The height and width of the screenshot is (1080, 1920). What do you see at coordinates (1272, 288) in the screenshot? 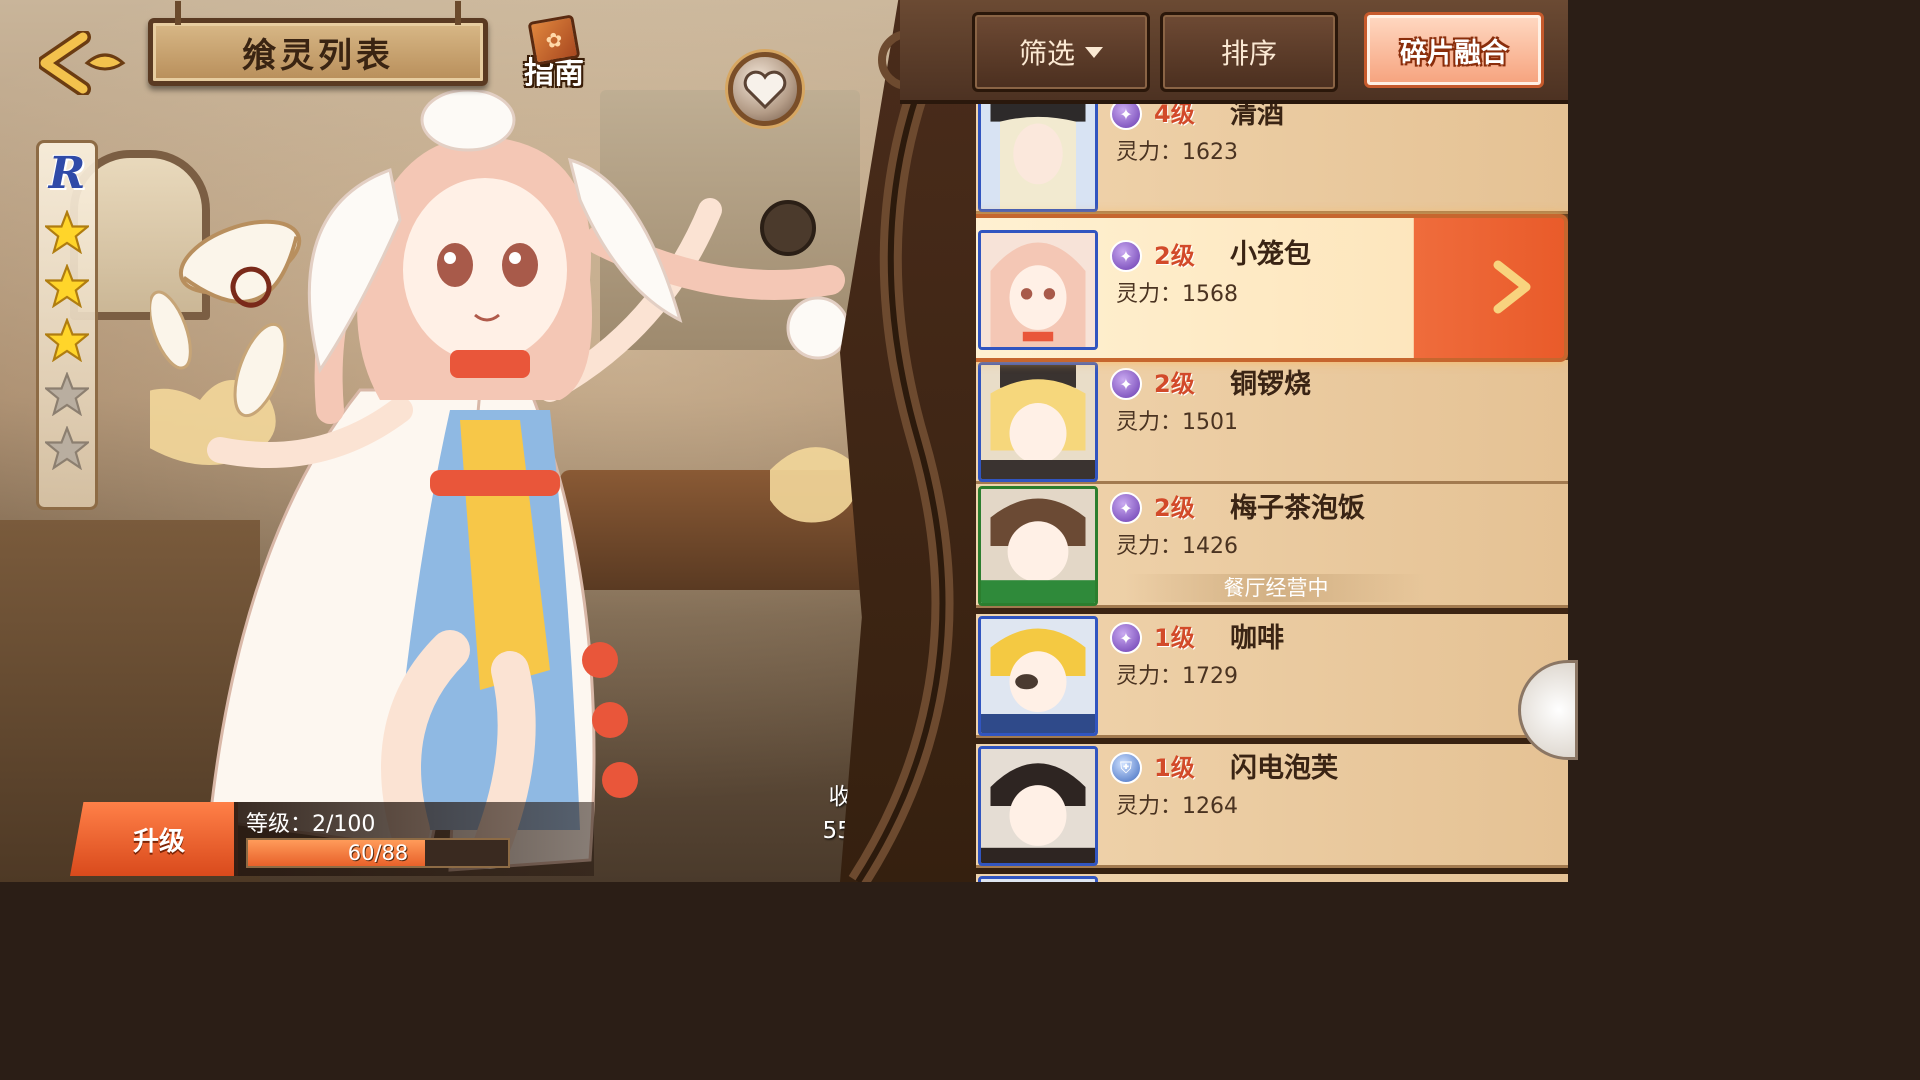
I see `list-item-selected: ✦ 2级 小笼包 灵力：1568` at bounding box center [1272, 288].